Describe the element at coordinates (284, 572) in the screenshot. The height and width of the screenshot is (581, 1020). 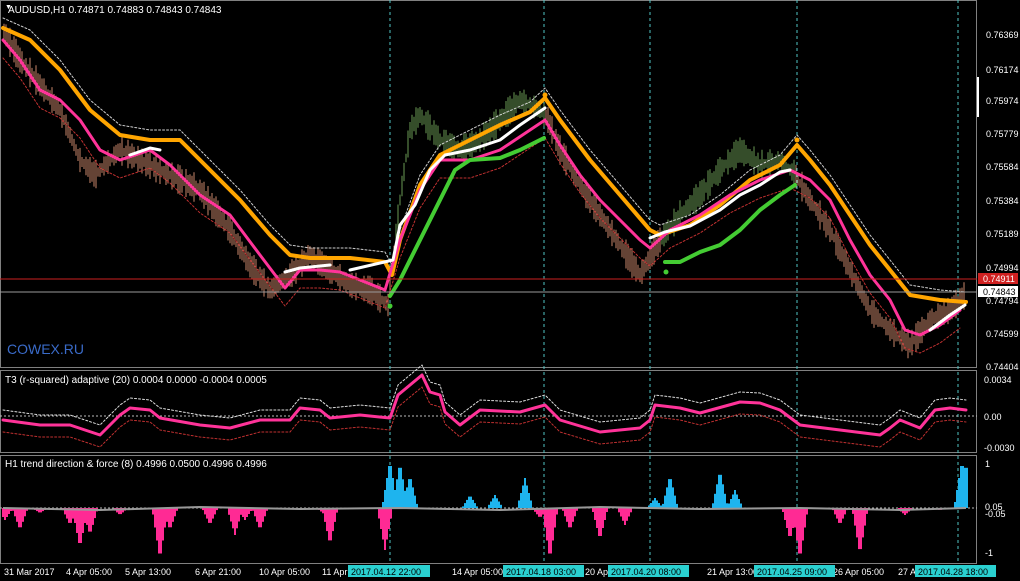
I see `time-label: 10 Apr 05:00` at that location.